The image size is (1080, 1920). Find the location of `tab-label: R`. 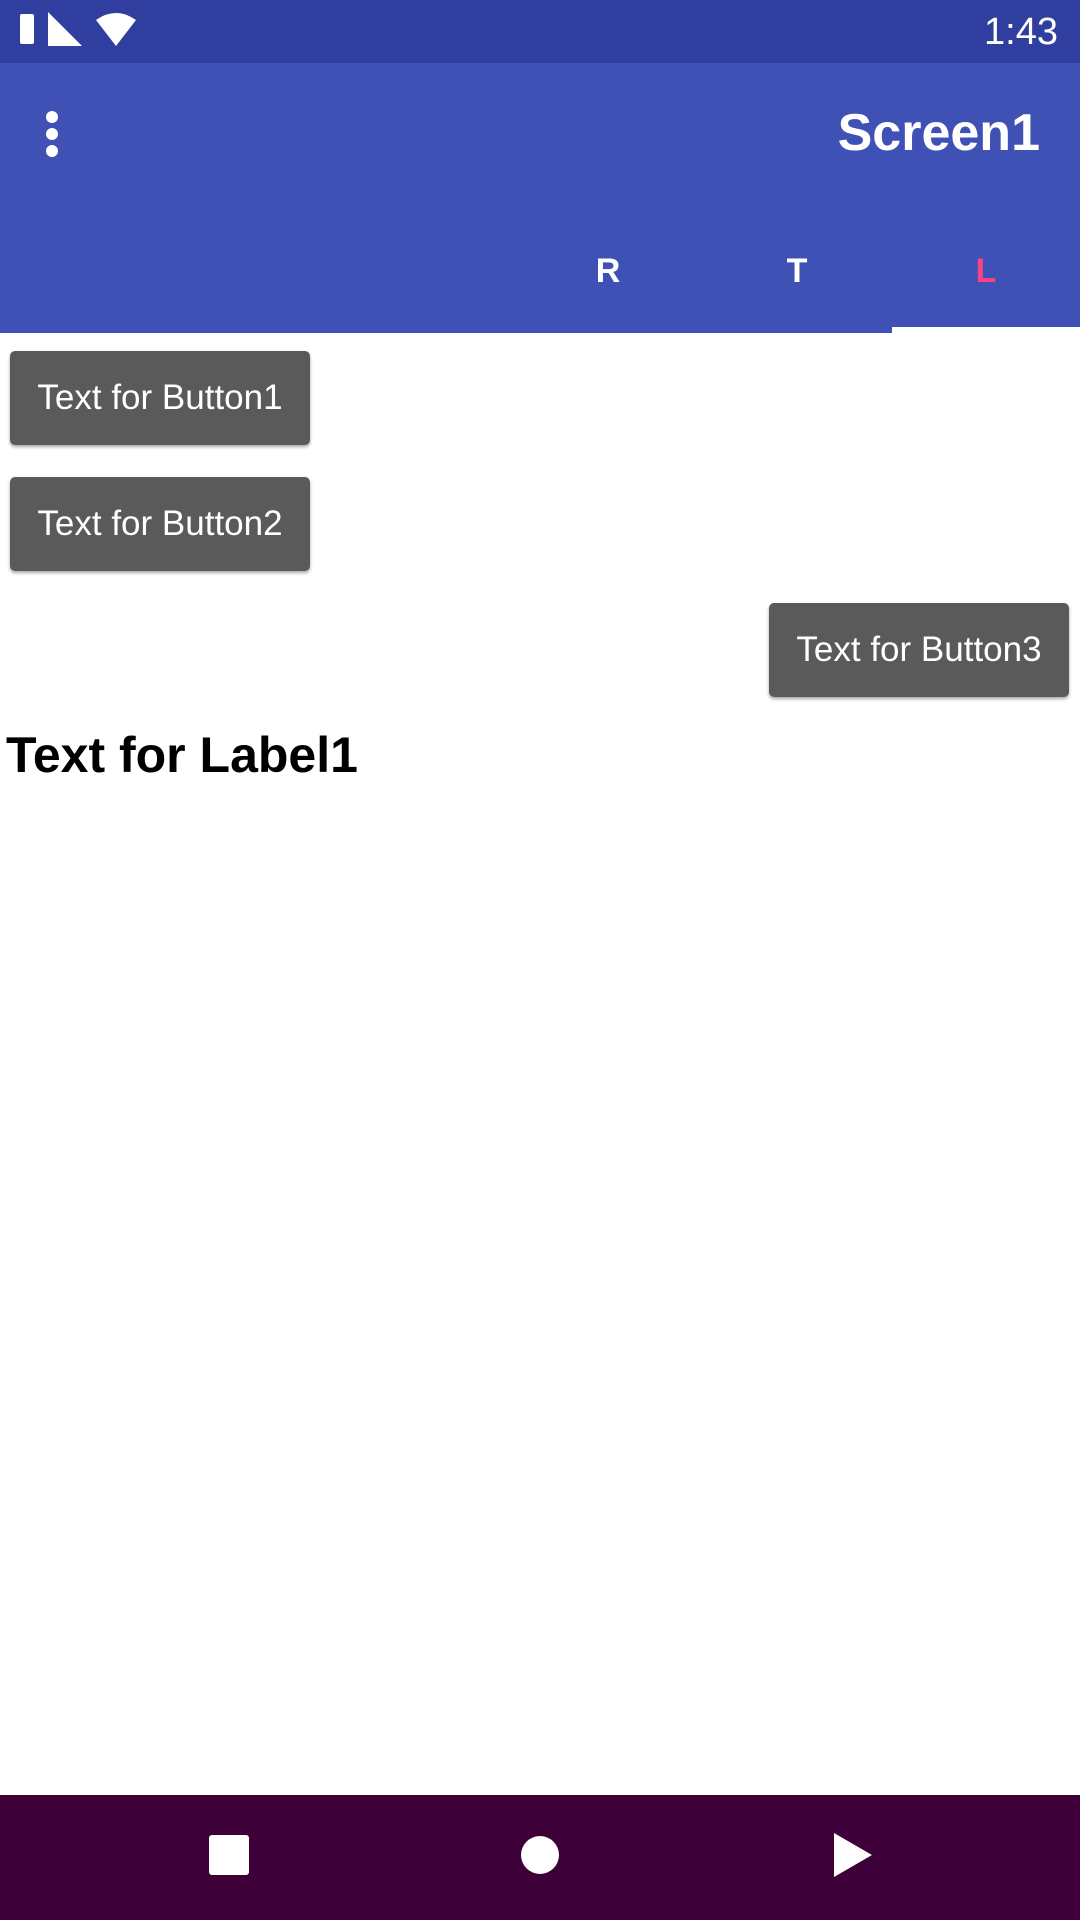

tab-label: R is located at coordinates (608, 271).